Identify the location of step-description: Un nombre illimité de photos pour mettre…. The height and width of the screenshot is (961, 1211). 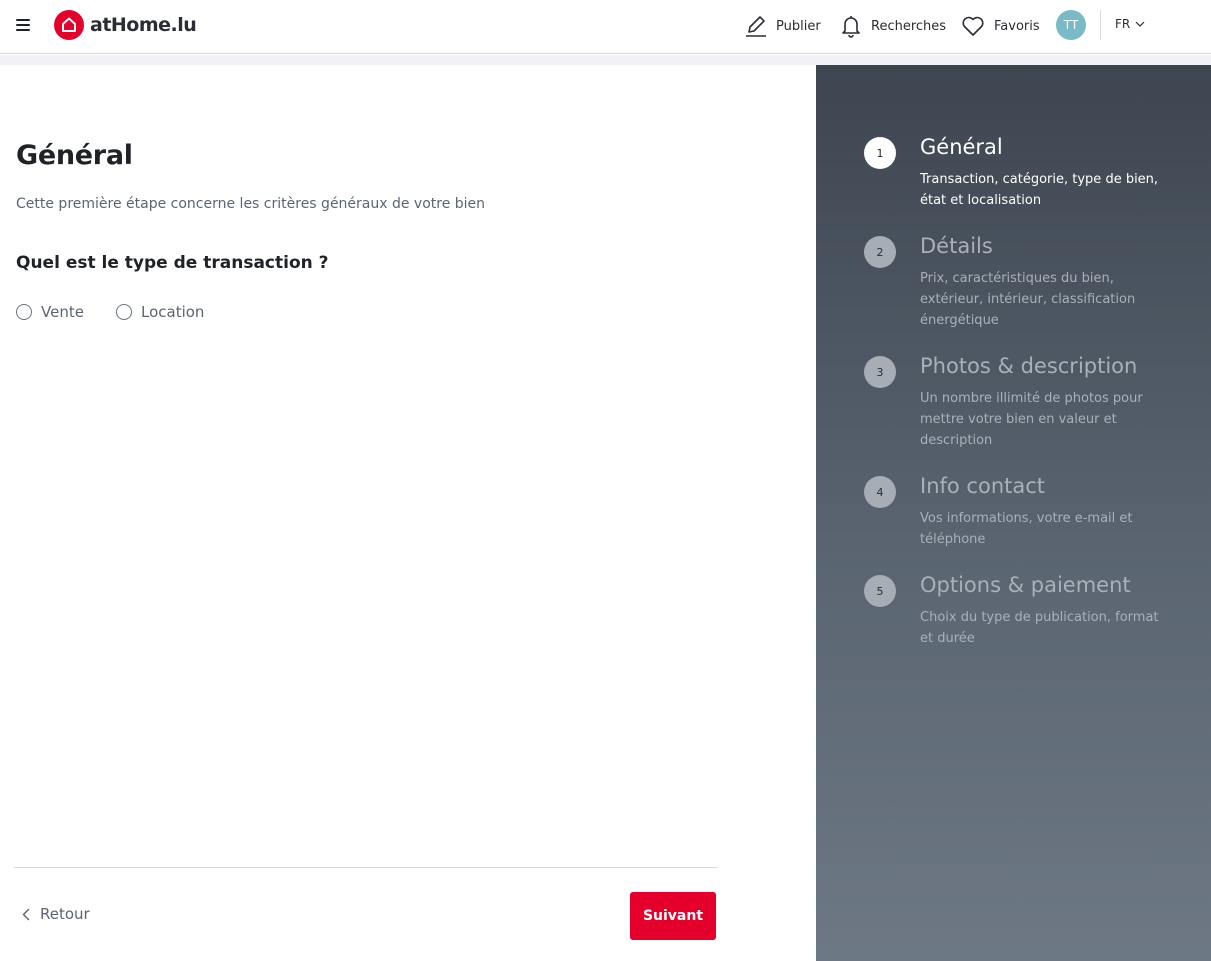
(1031, 419).